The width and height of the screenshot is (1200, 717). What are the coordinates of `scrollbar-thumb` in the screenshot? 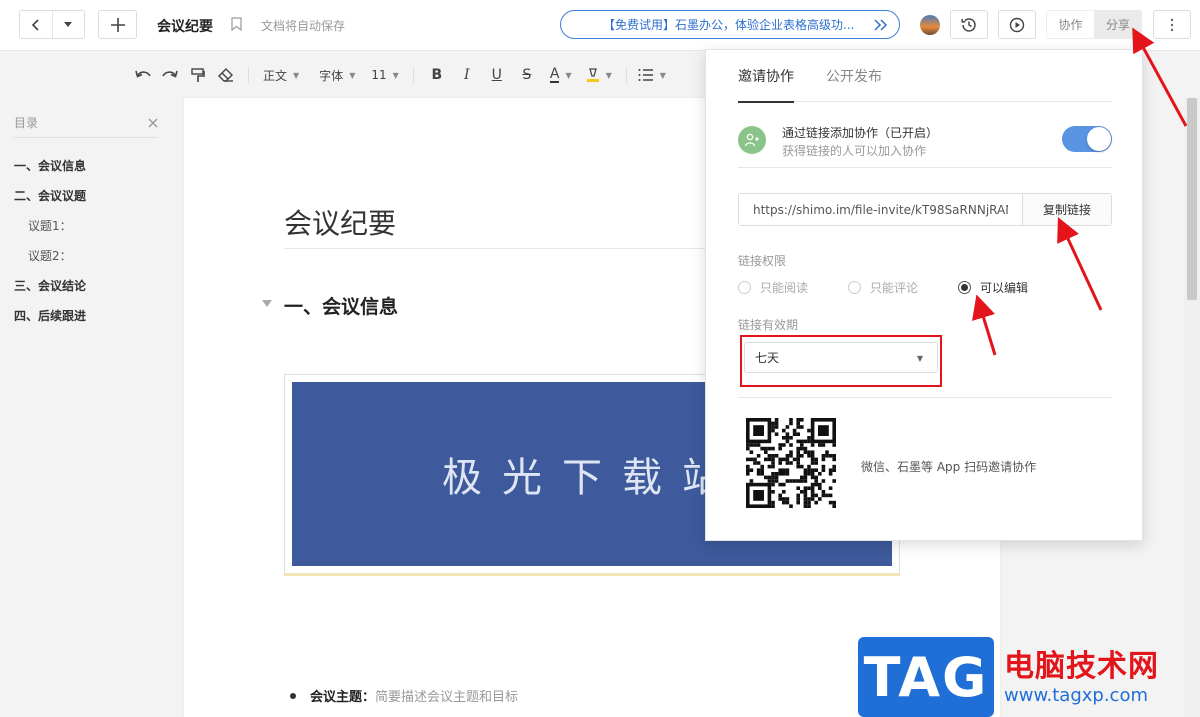 It's located at (1192, 199).